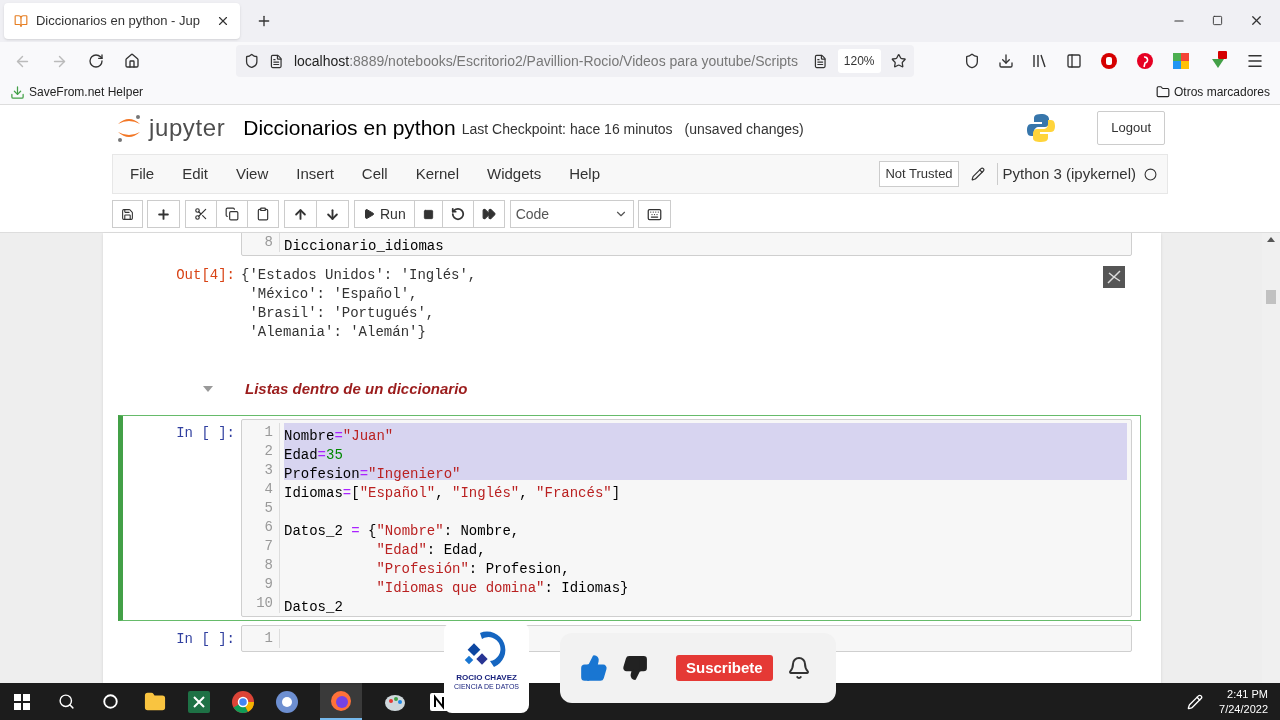 The height and width of the screenshot is (720, 1280). I want to click on add-cell-button, so click(163, 214).